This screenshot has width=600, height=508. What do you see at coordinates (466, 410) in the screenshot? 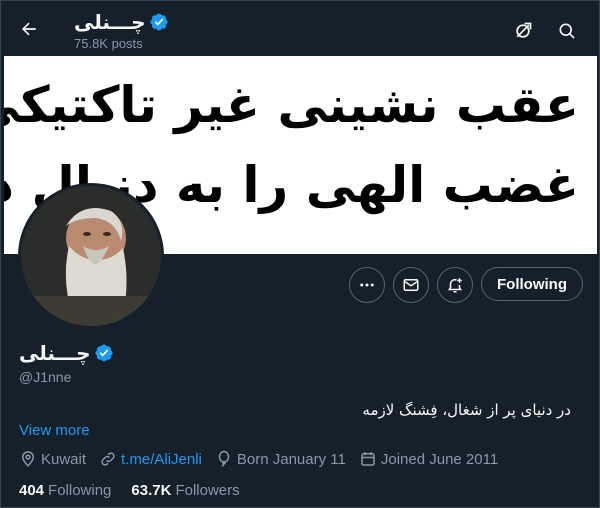
I see `profile-bio: در دنیای پر از شغال، فِشنگ لازمه` at bounding box center [466, 410].